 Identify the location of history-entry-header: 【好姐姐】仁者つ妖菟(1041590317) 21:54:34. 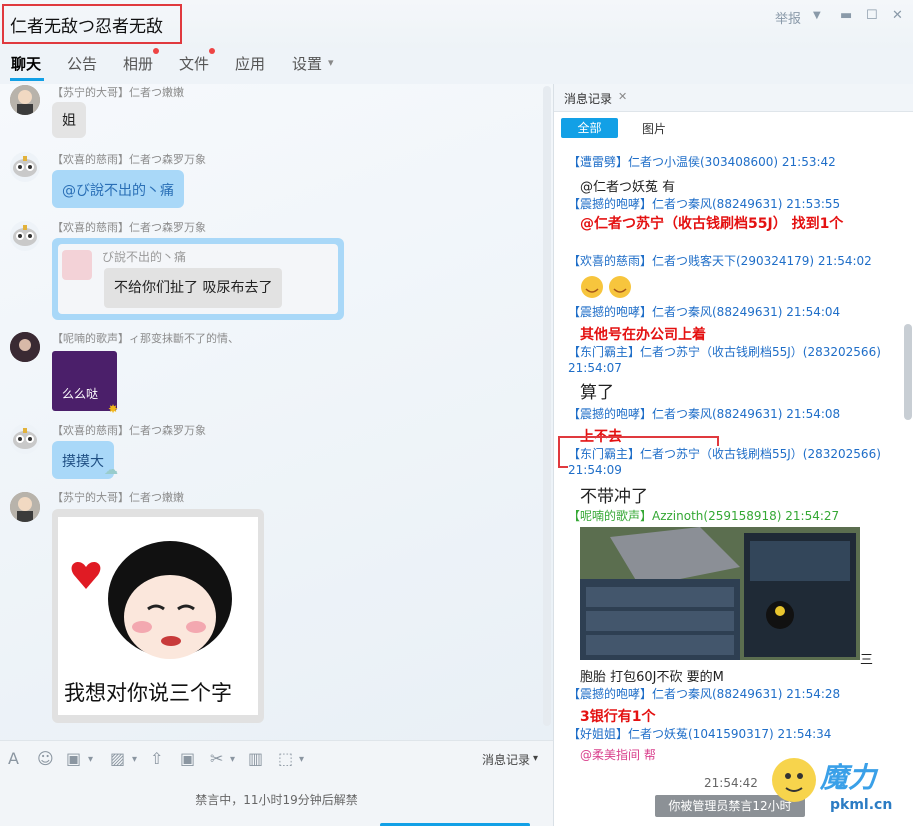
(700, 734).